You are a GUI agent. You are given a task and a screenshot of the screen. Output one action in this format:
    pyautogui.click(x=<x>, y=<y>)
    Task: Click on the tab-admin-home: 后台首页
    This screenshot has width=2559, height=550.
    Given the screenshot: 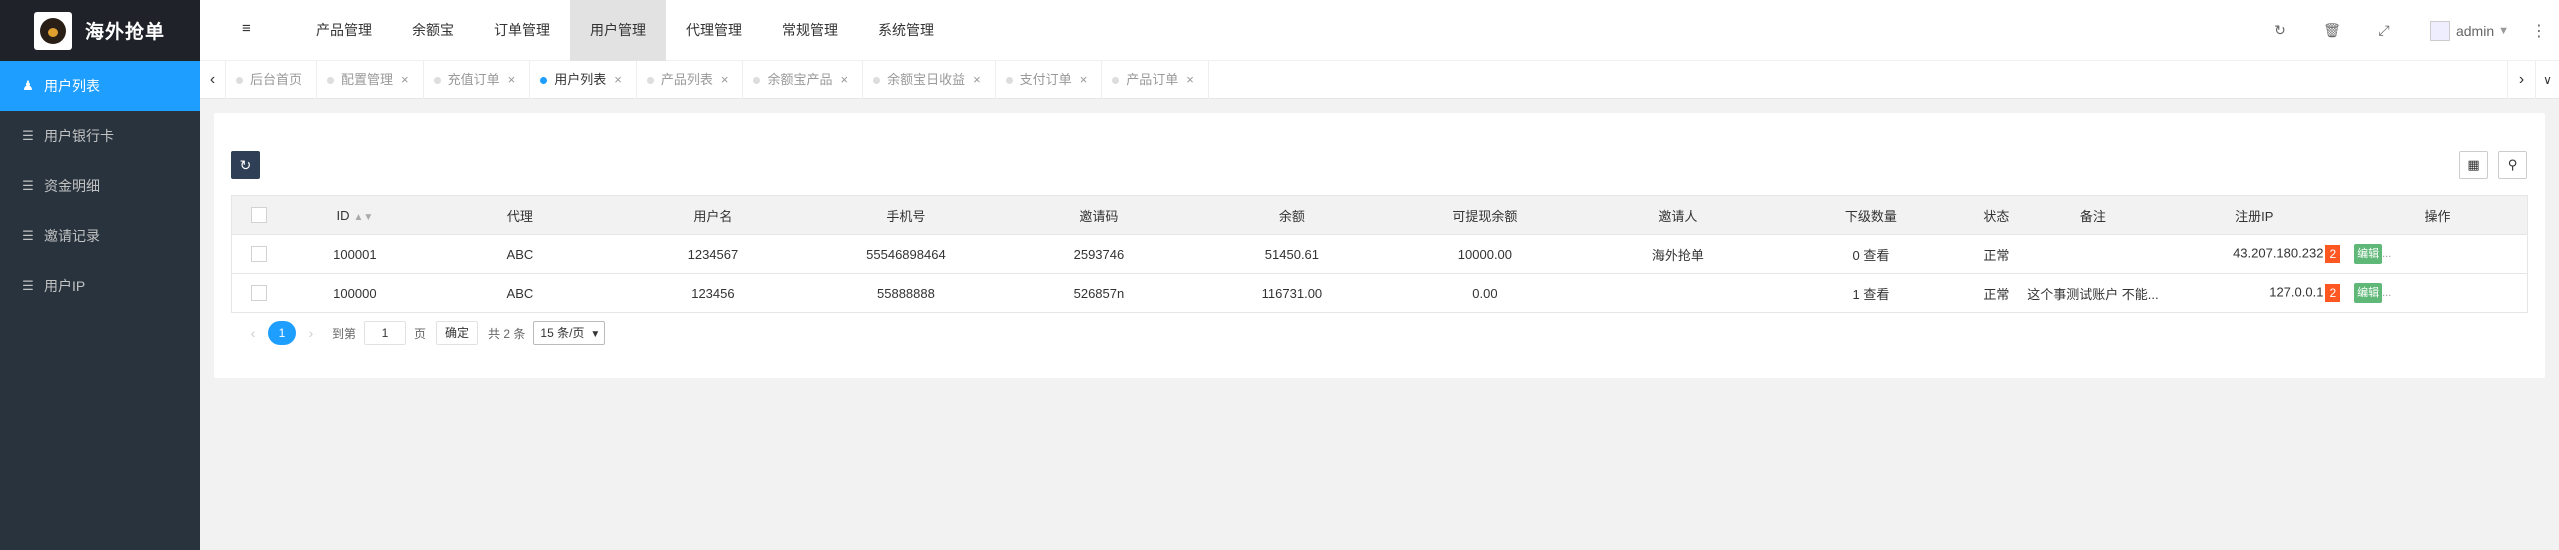 What is the action you would take?
    pyautogui.click(x=272, y=80)
    